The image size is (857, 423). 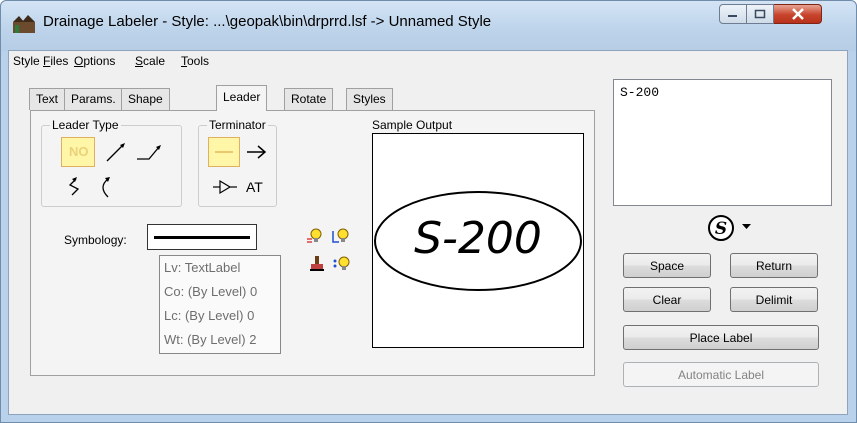 What do you see at coordinates (722, 142) in the screenshot?
I see `label-text-area: S-200` at bounding box center [722, 142].